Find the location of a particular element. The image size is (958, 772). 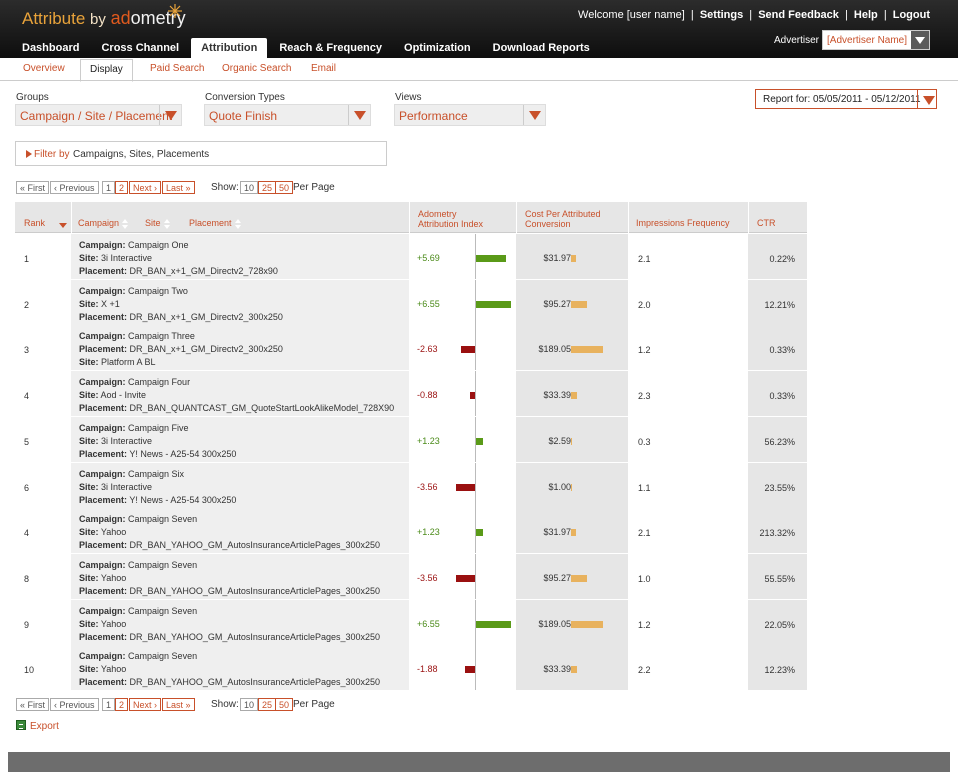

subtab-display: Display is located at coordinates (106, 70).